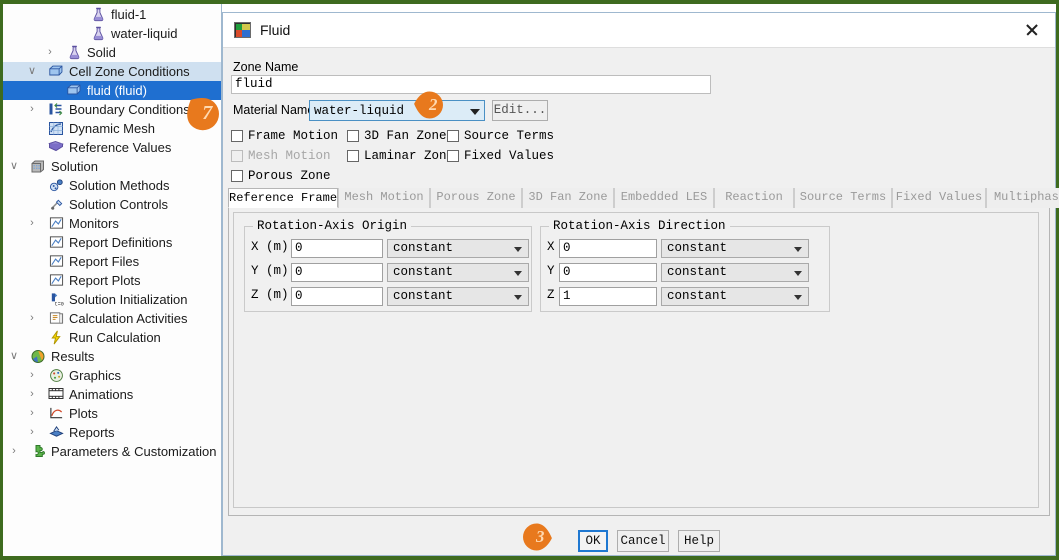 This screenshot has width=1059, height=560. I want to click on fluent-app-icon, so click(242, 30).